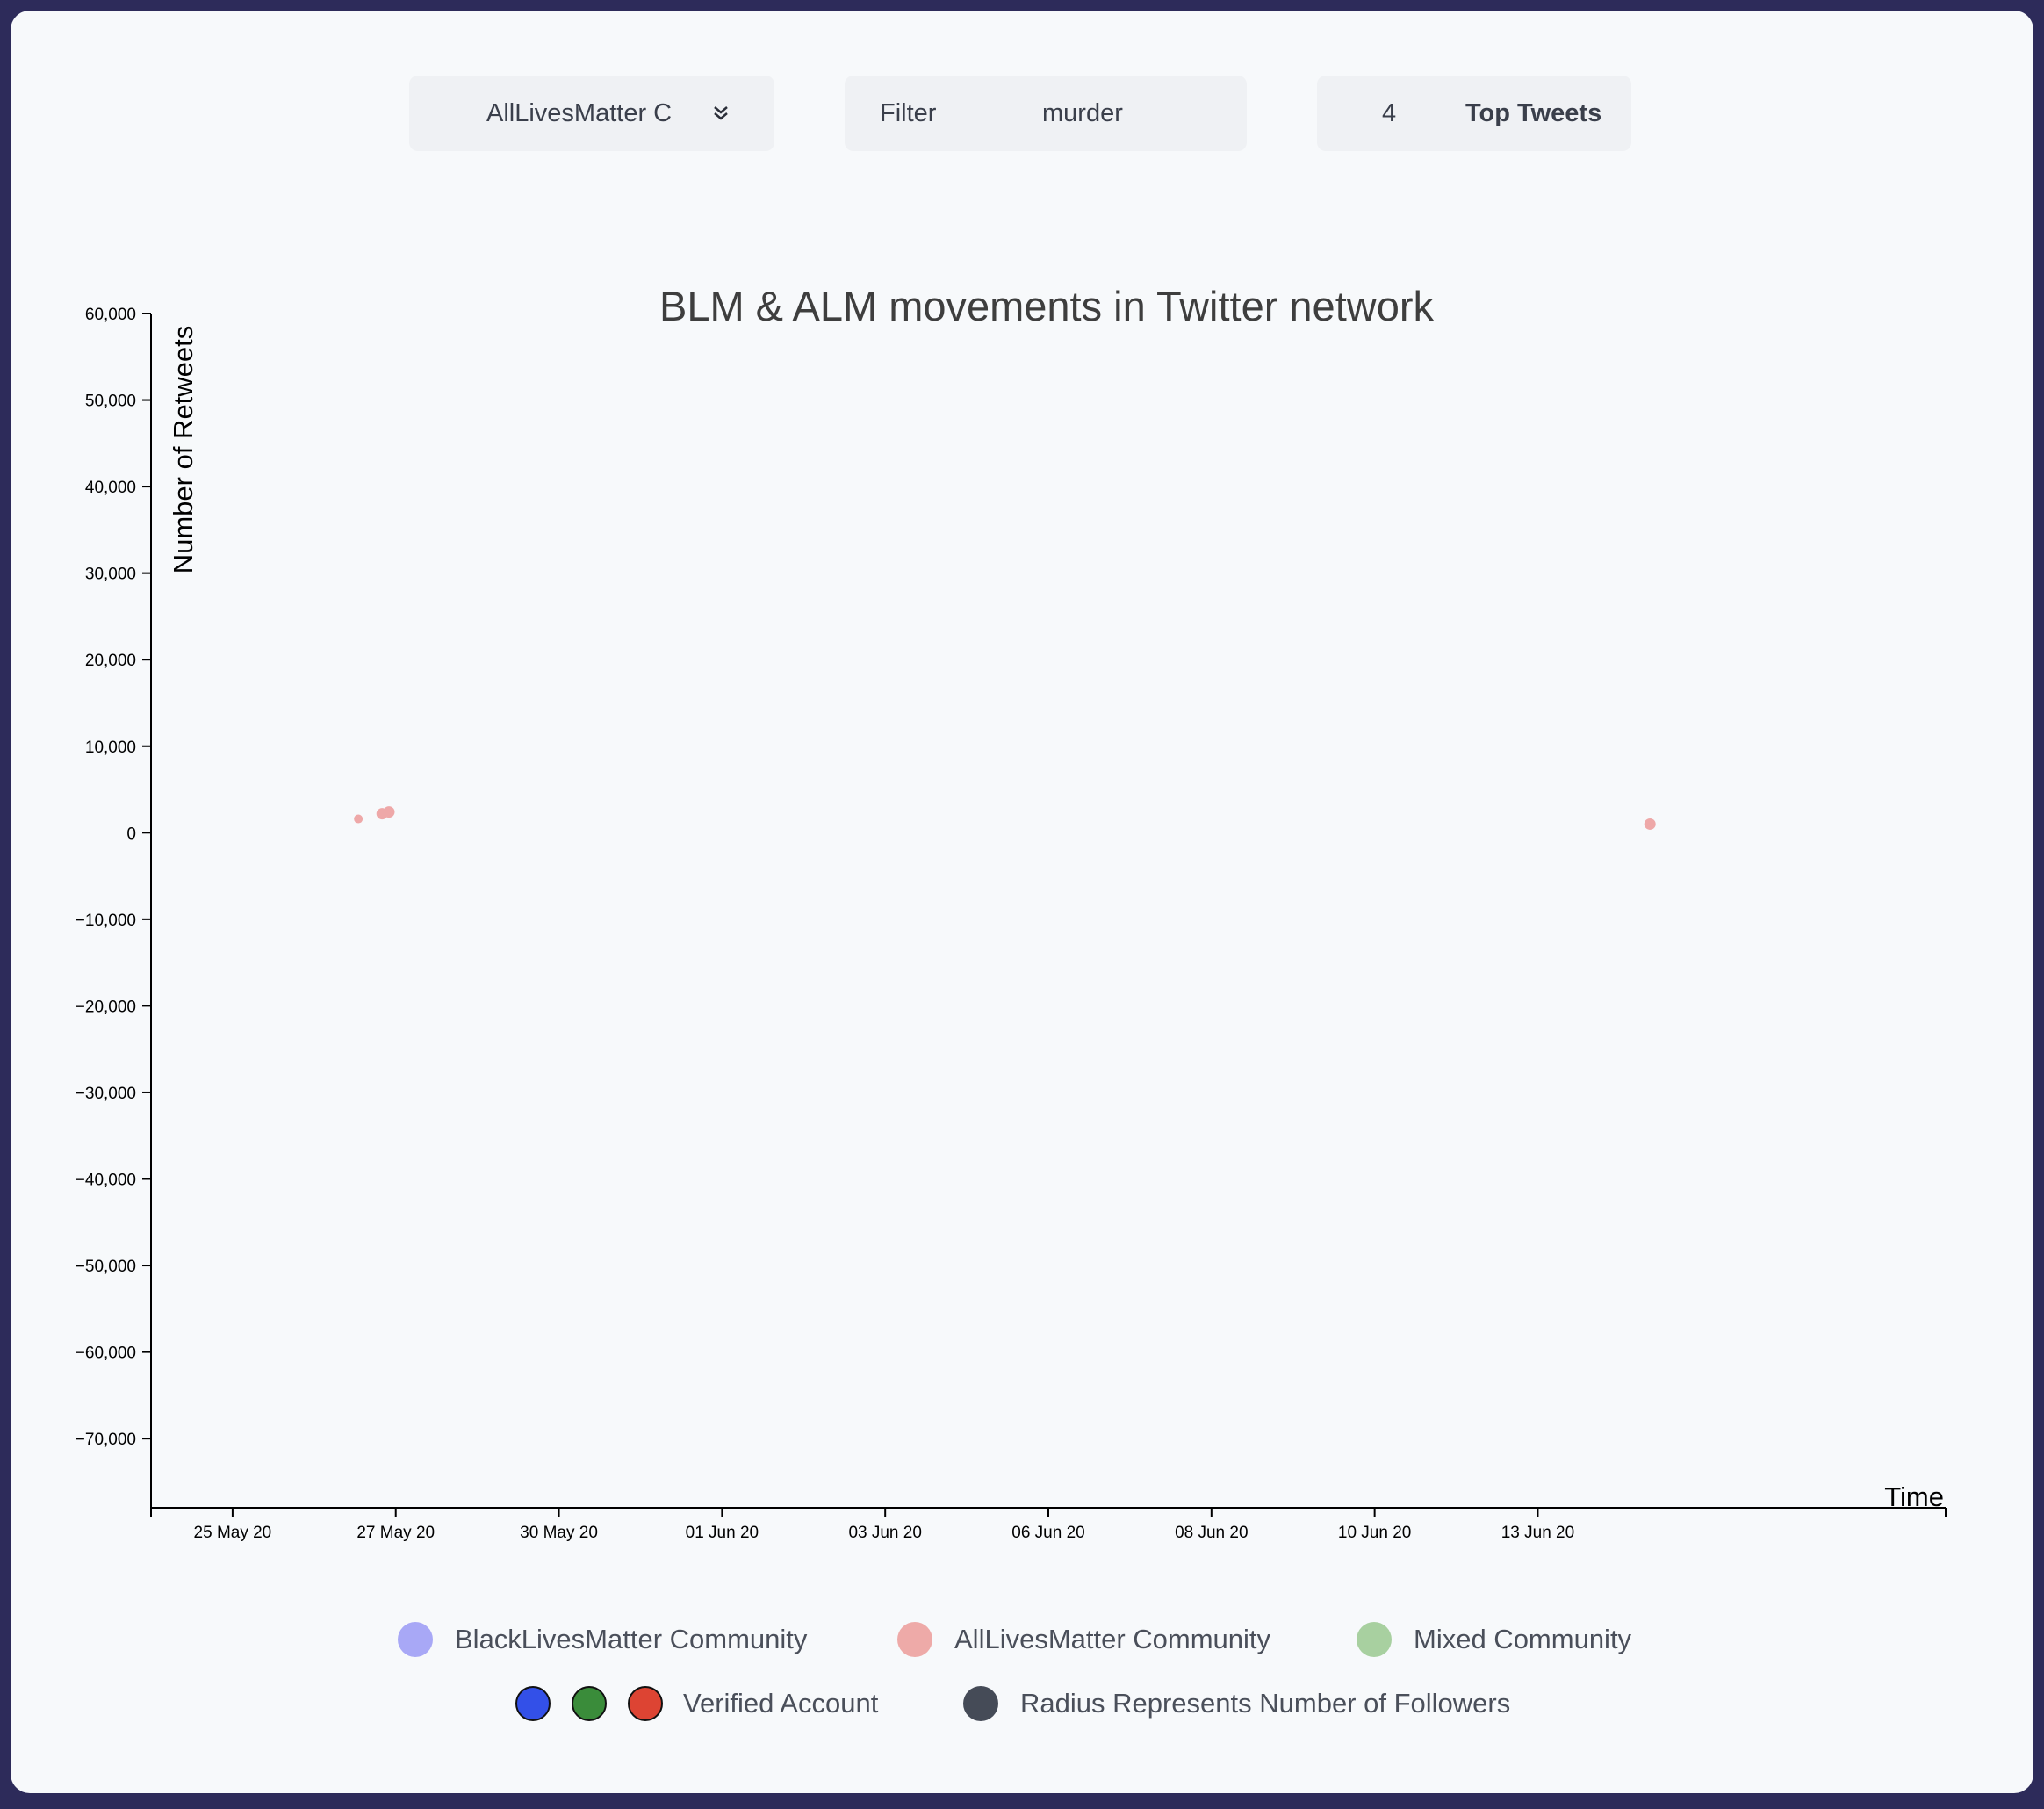  I want to click on y-tick-label: 50,000, so click(110, 402).